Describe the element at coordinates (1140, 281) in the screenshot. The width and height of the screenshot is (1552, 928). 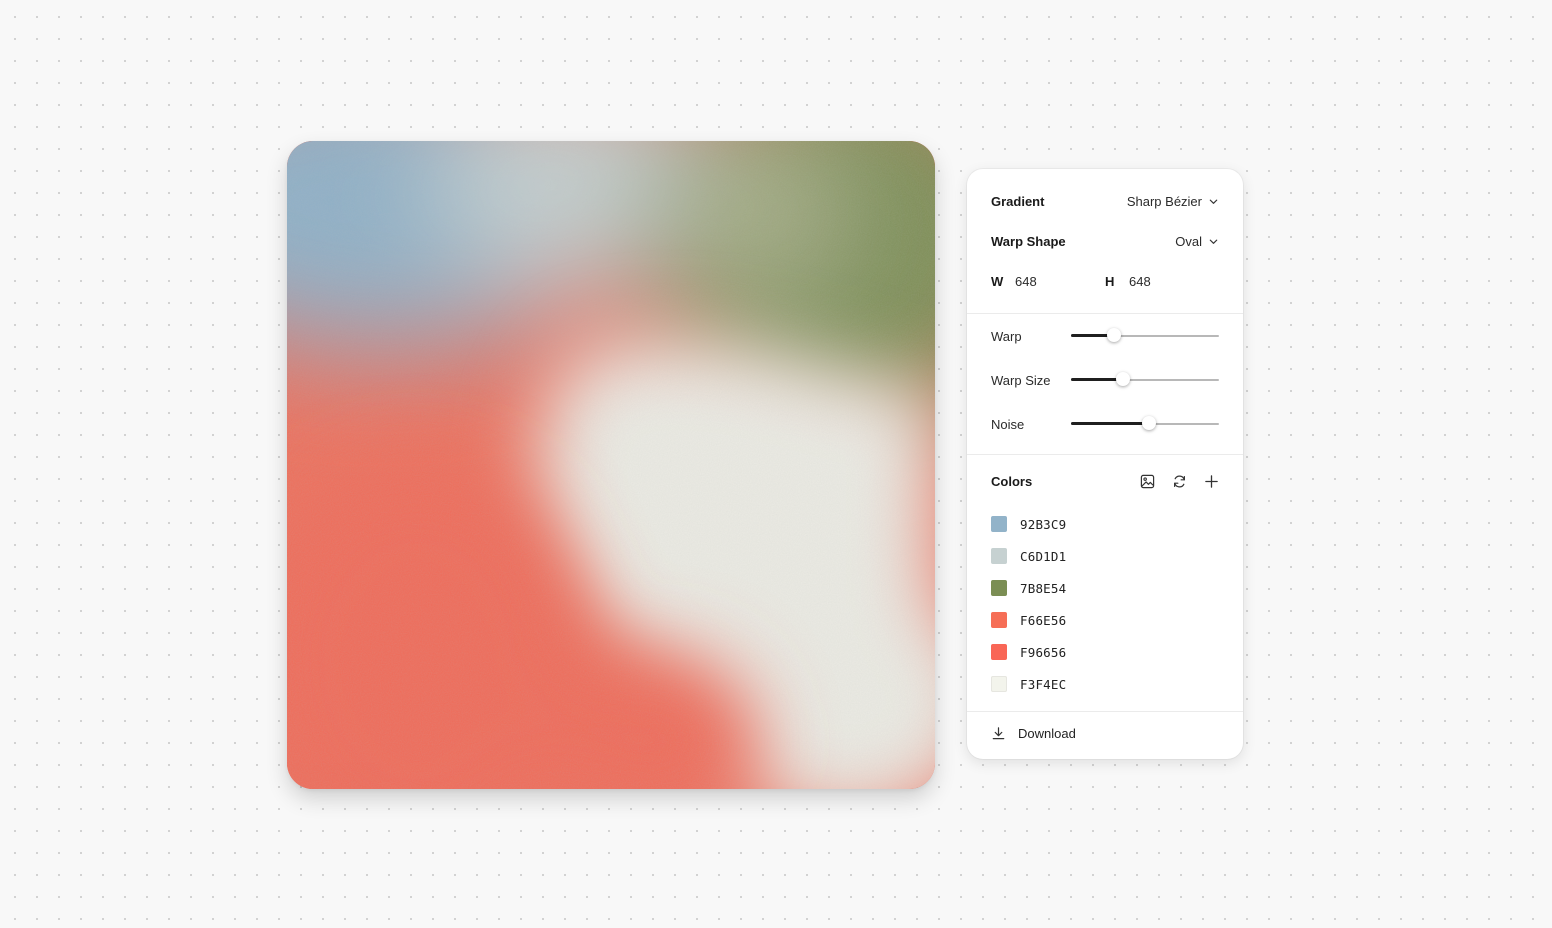
I see `height-value: 648` at that location.